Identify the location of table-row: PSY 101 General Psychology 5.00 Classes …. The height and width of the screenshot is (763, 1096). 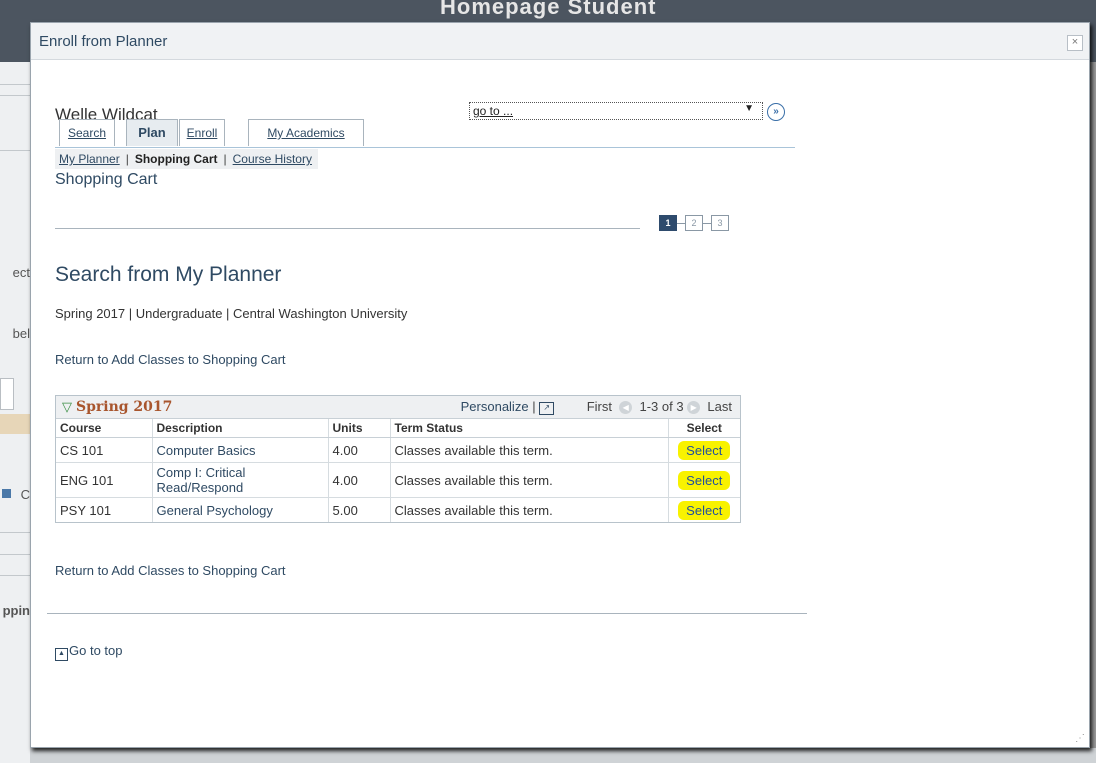
(398, 509).